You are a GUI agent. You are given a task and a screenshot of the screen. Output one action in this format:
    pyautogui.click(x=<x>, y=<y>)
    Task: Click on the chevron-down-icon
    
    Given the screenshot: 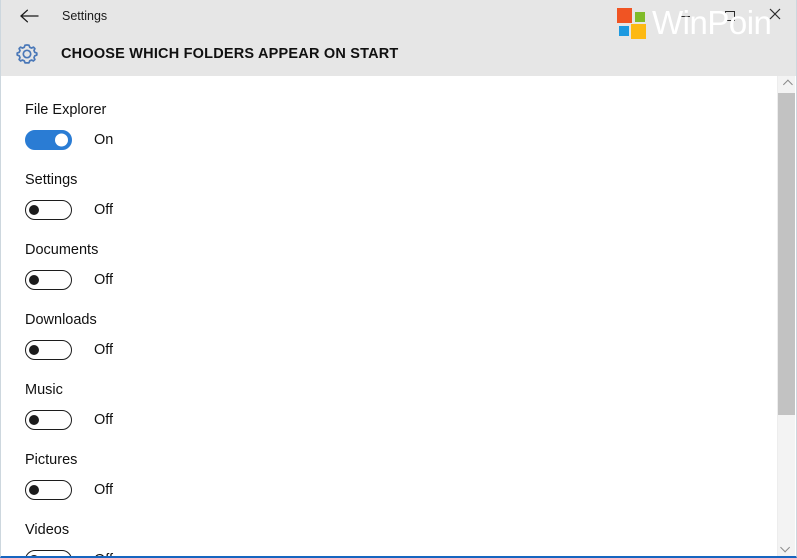 What is the action you would take?
    pyautogui.click(x=785, y=547)
    